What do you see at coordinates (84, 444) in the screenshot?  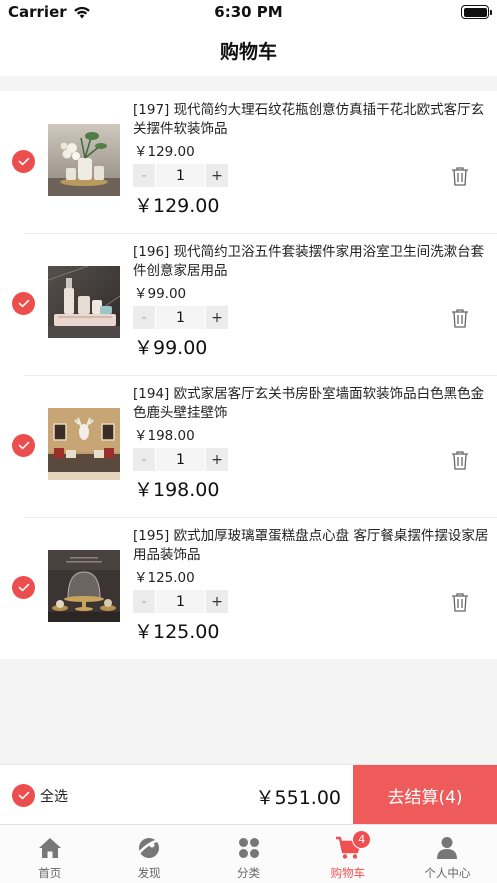 I see `deer-head-image` at bounding box center [84, 444].